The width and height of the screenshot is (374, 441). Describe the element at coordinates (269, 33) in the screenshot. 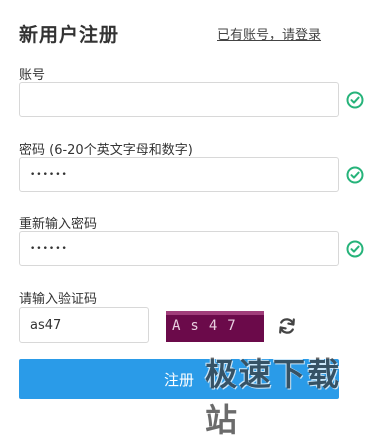

I see `login-link: 已有账号，请登录` at that location.